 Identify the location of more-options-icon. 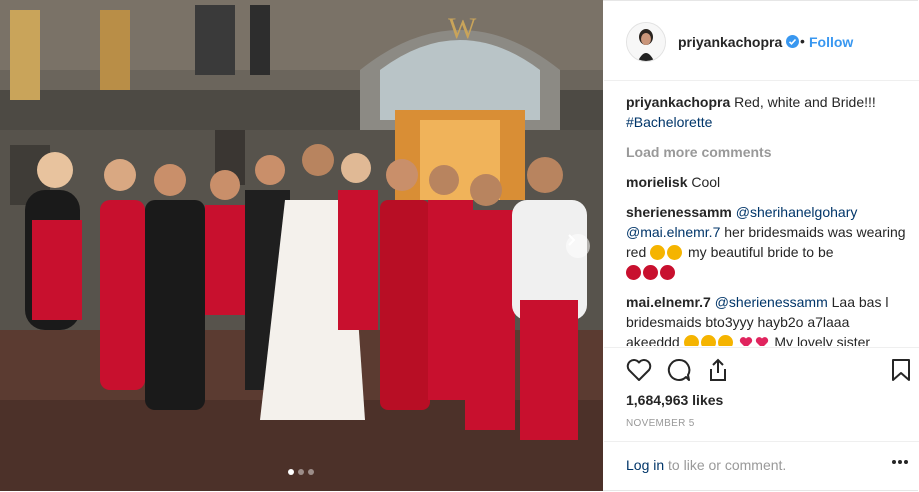
(900, 462).